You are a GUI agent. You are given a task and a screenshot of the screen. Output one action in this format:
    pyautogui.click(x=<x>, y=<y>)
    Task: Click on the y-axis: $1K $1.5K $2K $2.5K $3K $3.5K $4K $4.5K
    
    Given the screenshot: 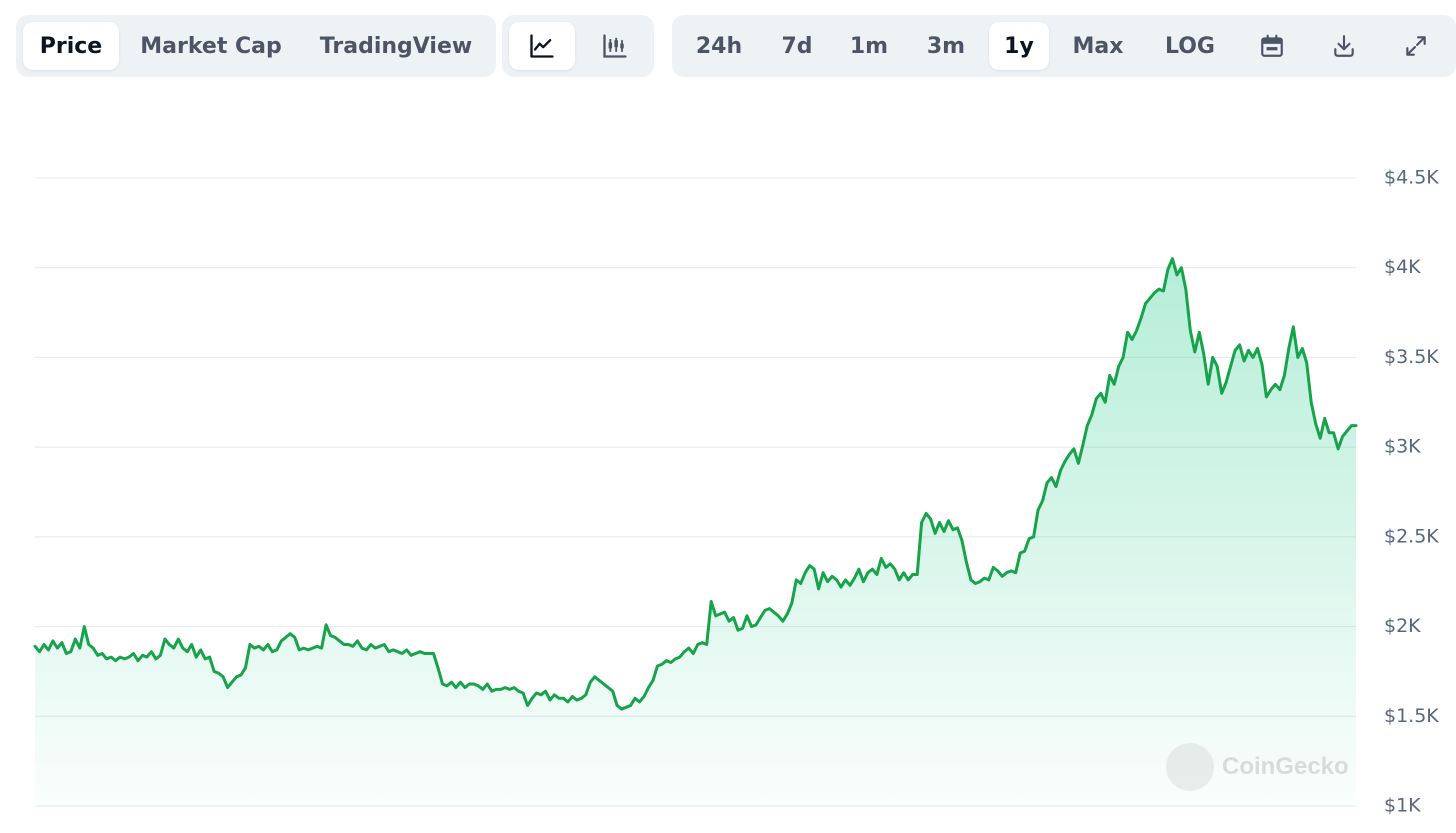 What is the action you would take?
    pyautogui.click(x=1411, y=492)
    